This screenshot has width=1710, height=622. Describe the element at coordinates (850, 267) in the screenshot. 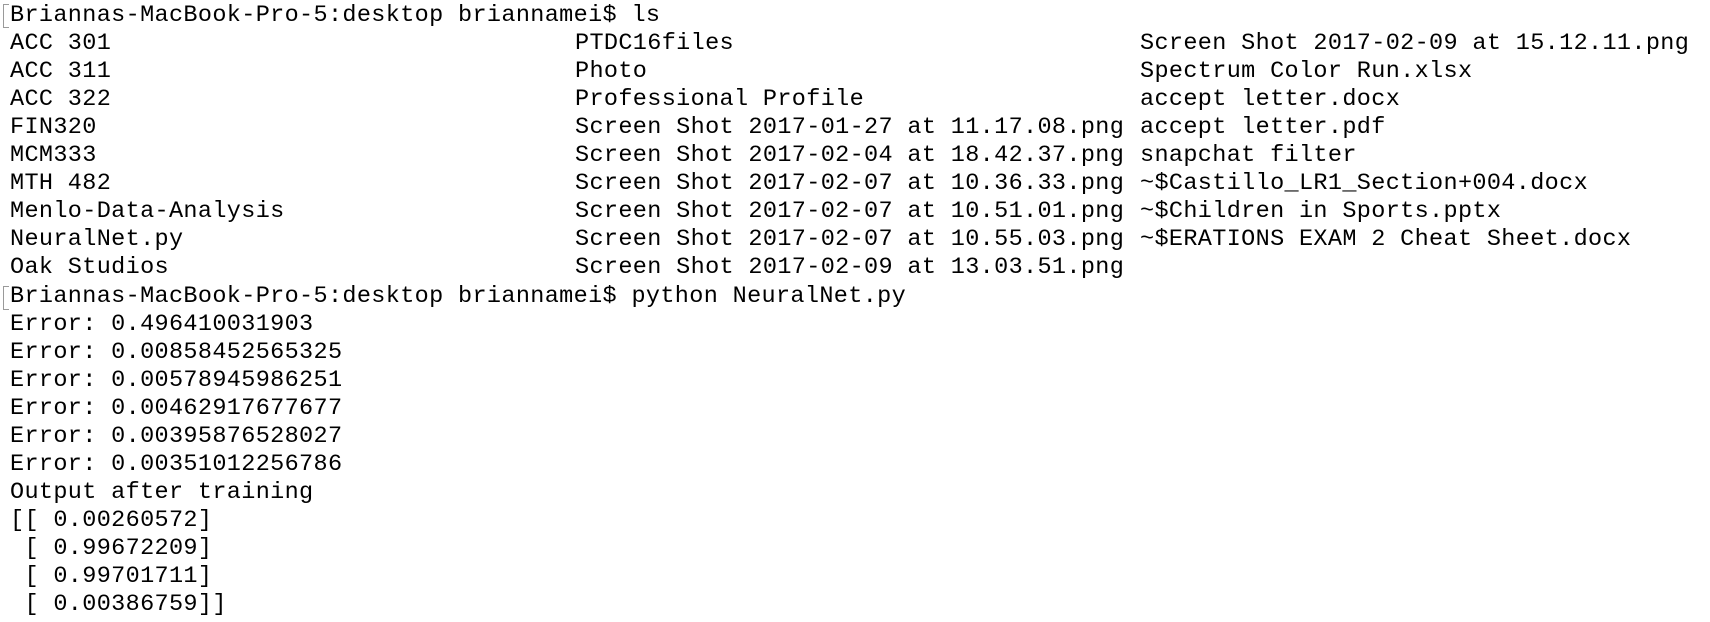

I see `ls-entry: Screen Shot 2017-02-09 at 13.03.51.png` at that location.